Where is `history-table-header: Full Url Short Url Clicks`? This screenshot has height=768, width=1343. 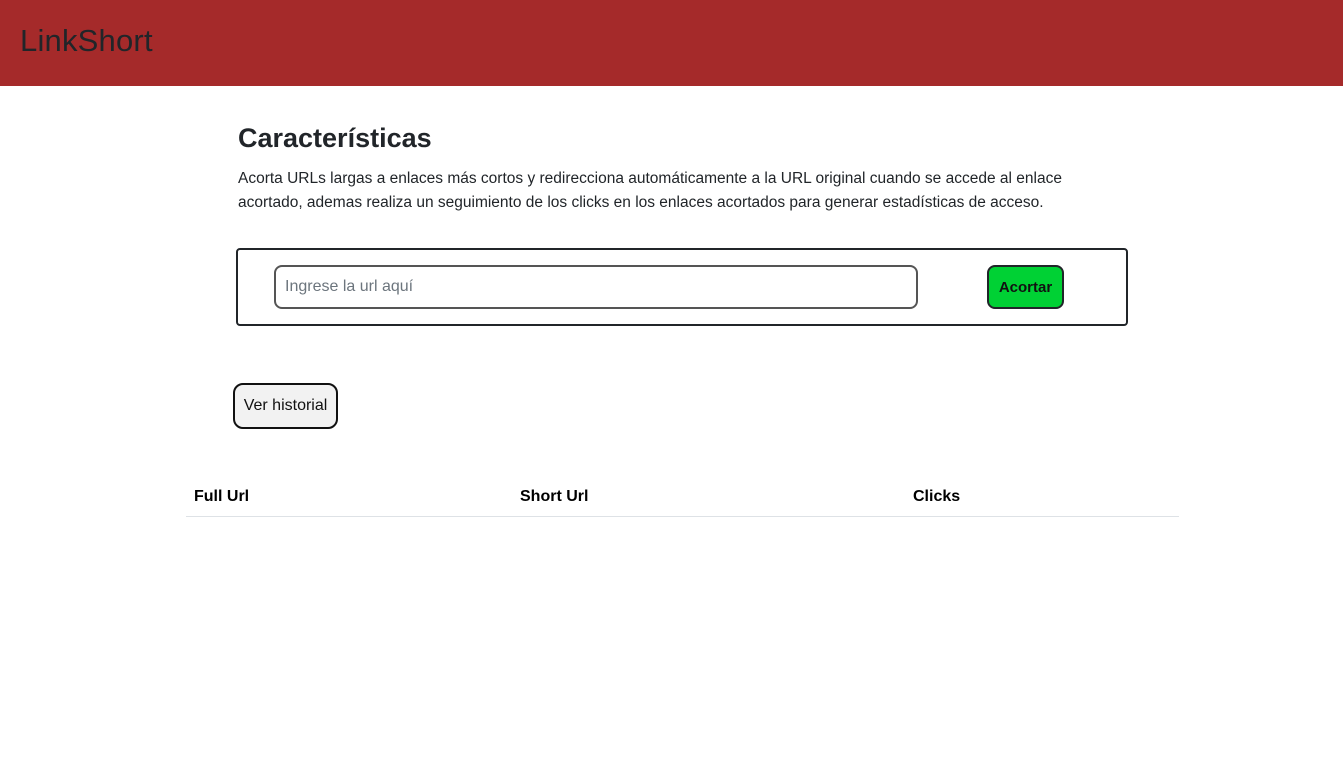 history-table-header: Full Url Short Url Clicks is located at coordinates (682, 497).